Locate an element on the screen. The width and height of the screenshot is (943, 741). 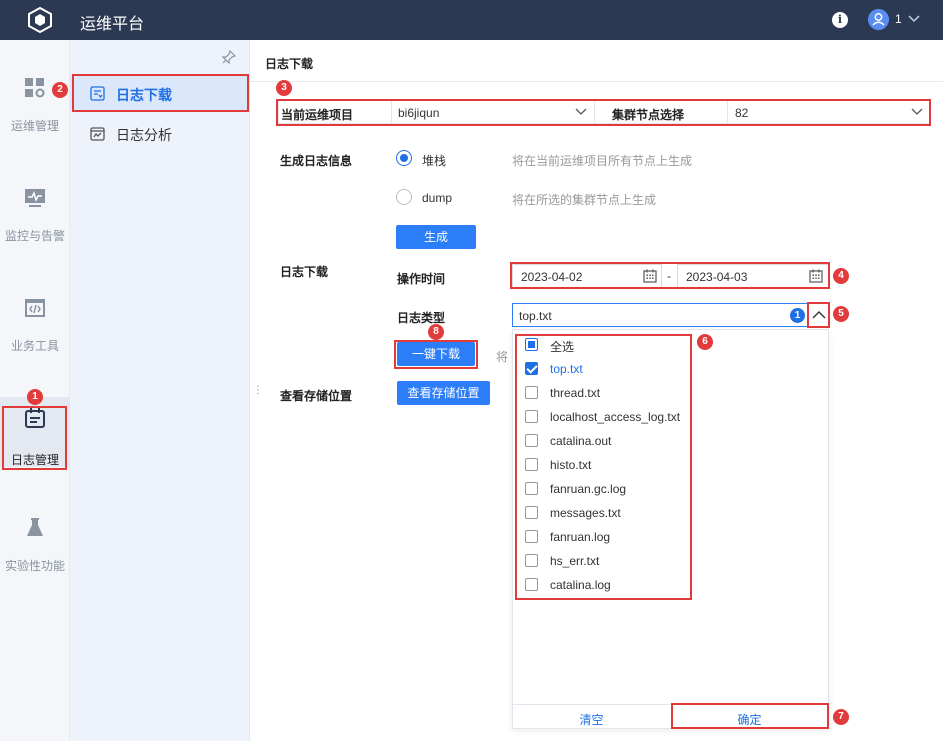
selected-count-badge: 1 is located at coordinates (797, 315).